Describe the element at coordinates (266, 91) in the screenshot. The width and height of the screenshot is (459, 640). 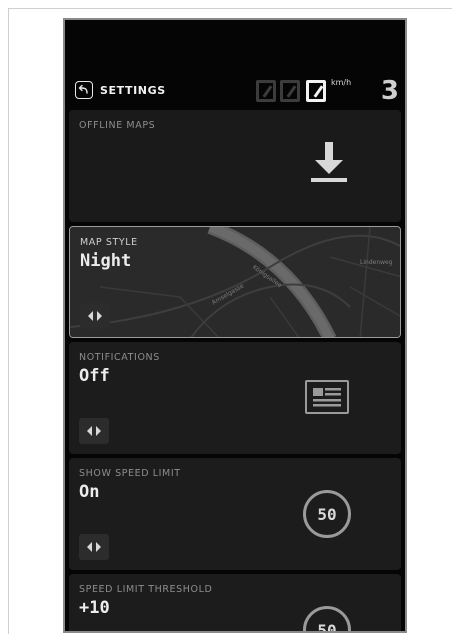
I see `speed-digit-tens` at that location.